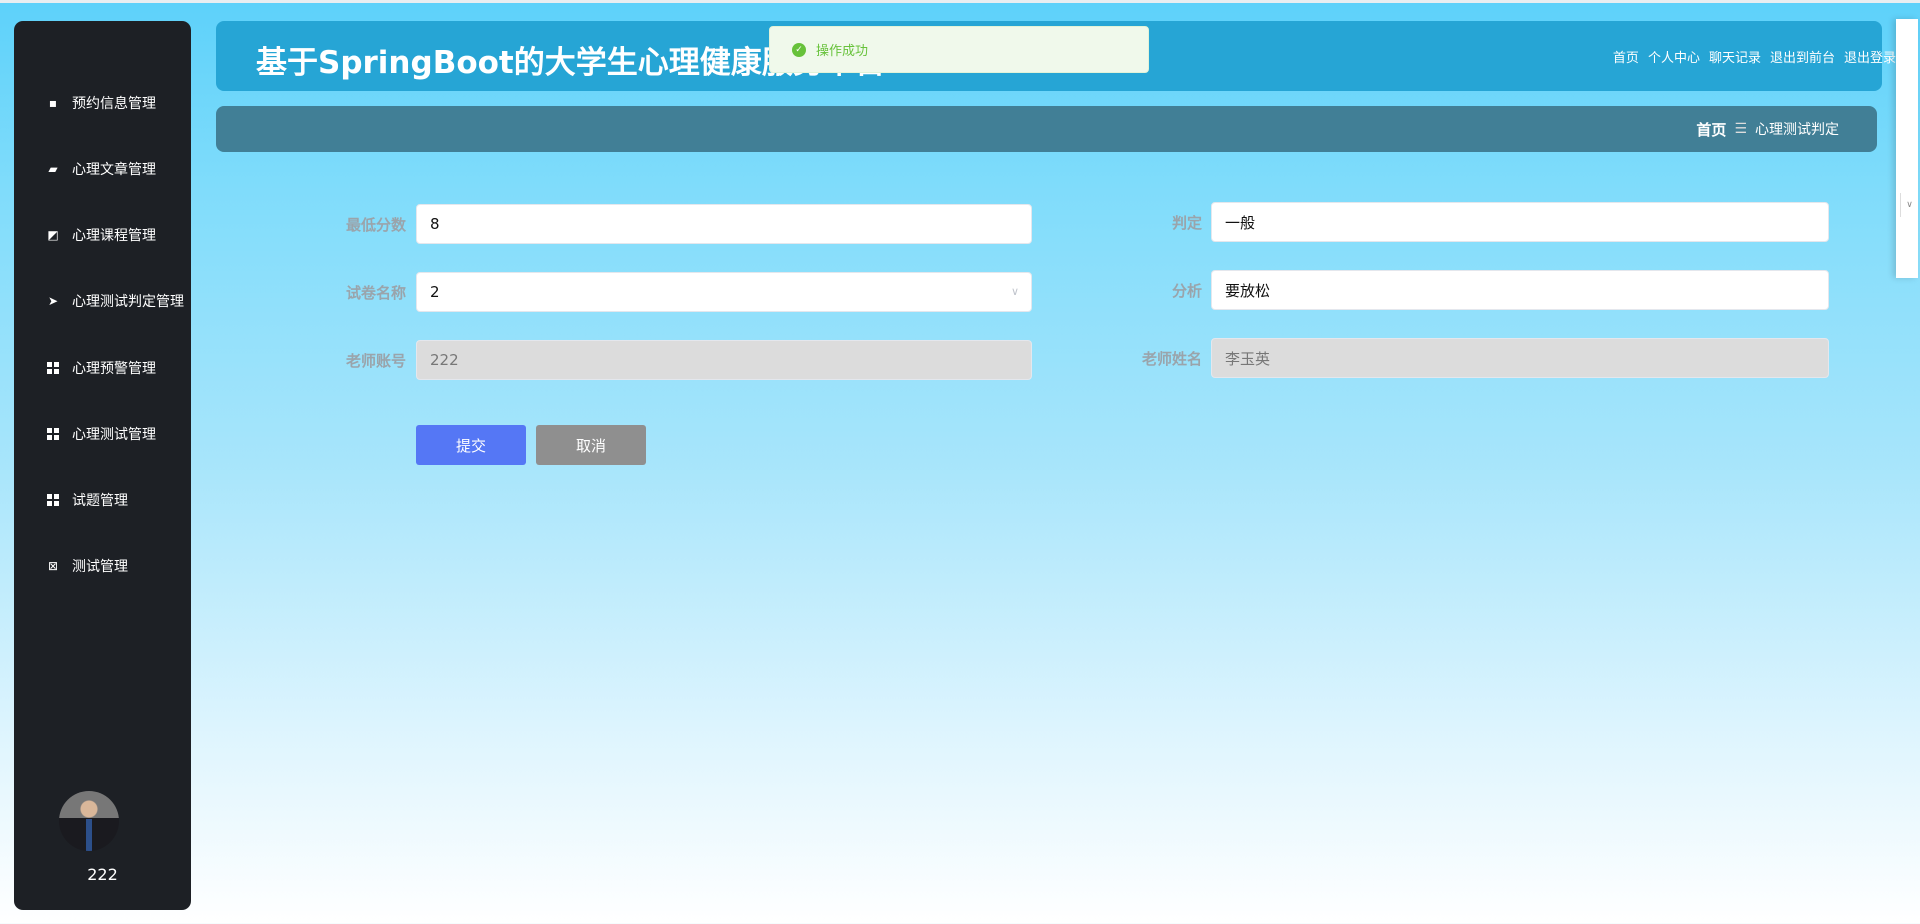 The image size is (1920, 924). What do you see at coordinates (1870, 56) in the screenshot?
I see `nav-logout: 退出登录` at bounding box center [1870, 56].